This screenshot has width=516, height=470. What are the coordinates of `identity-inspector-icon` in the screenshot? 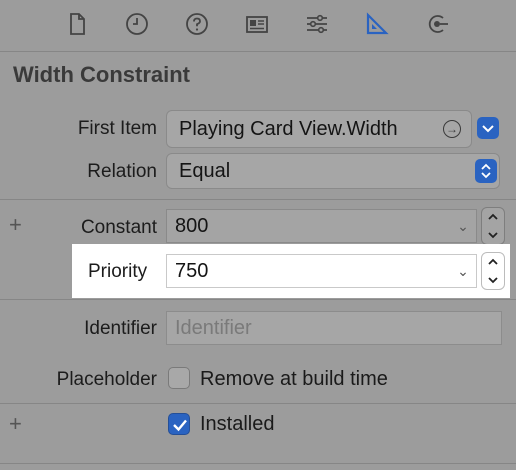 It's located at (257, 24).